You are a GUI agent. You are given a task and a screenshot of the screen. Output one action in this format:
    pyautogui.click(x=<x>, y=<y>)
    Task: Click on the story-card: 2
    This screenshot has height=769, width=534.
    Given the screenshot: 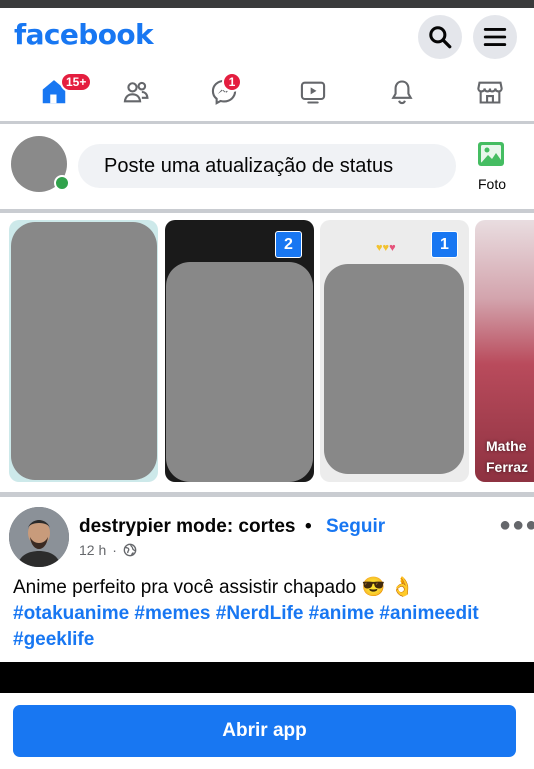 What is the action you would take?
    pyautogui.click(x=239, y=351)
    